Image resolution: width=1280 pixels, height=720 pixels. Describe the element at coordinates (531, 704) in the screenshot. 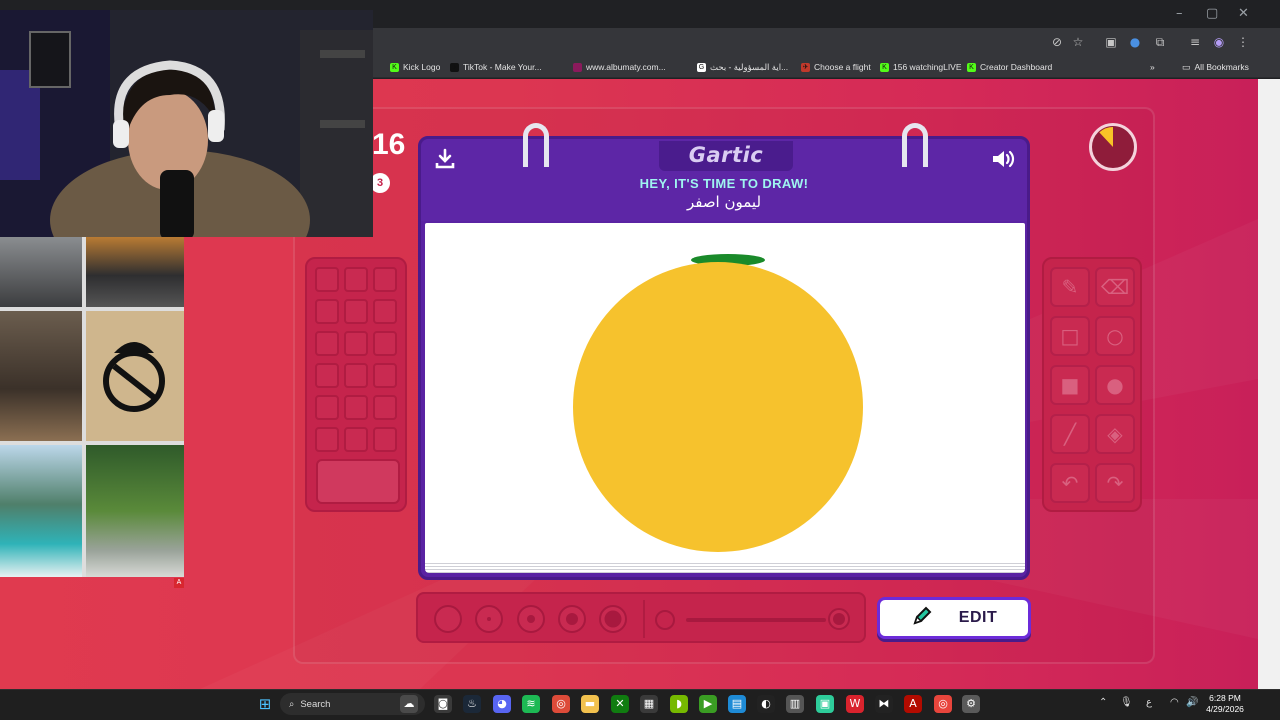

I see `spotify-icon: ≋` at that location.